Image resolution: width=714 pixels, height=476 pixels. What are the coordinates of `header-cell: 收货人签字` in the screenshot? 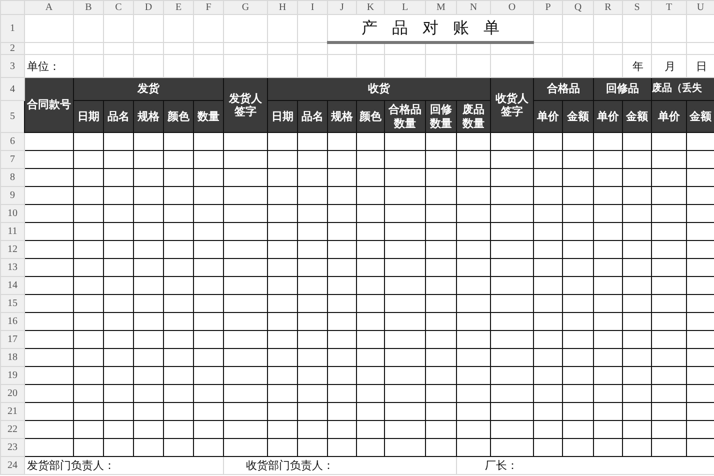 It's located at (512, 105).